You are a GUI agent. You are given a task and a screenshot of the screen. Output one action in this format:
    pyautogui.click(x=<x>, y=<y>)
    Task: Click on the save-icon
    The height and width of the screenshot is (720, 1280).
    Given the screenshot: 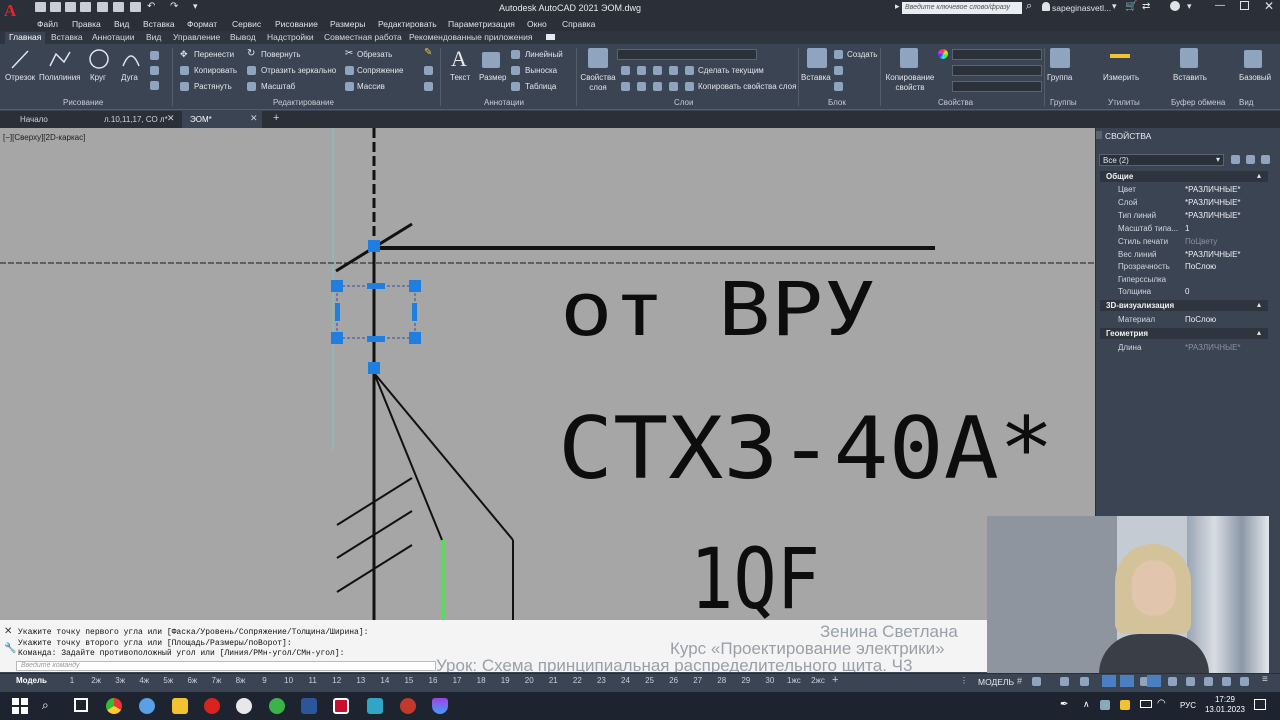 What is the action you would take?
    pyautogui.click(x=70, y=7)
    